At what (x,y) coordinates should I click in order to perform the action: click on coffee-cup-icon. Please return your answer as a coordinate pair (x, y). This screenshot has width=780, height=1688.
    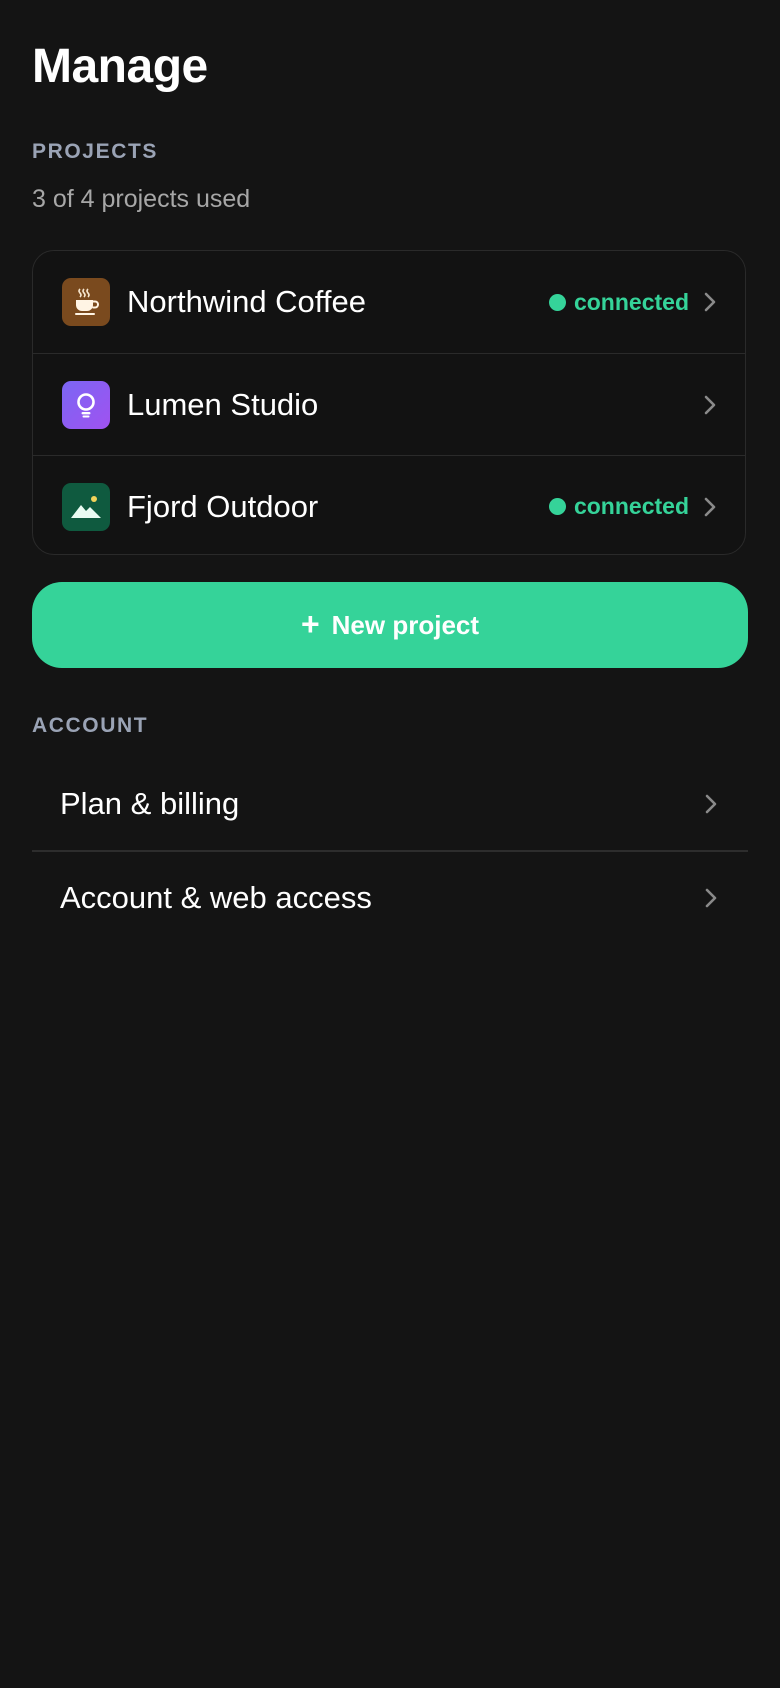
    Looking at the image, I should click on (86, 302).